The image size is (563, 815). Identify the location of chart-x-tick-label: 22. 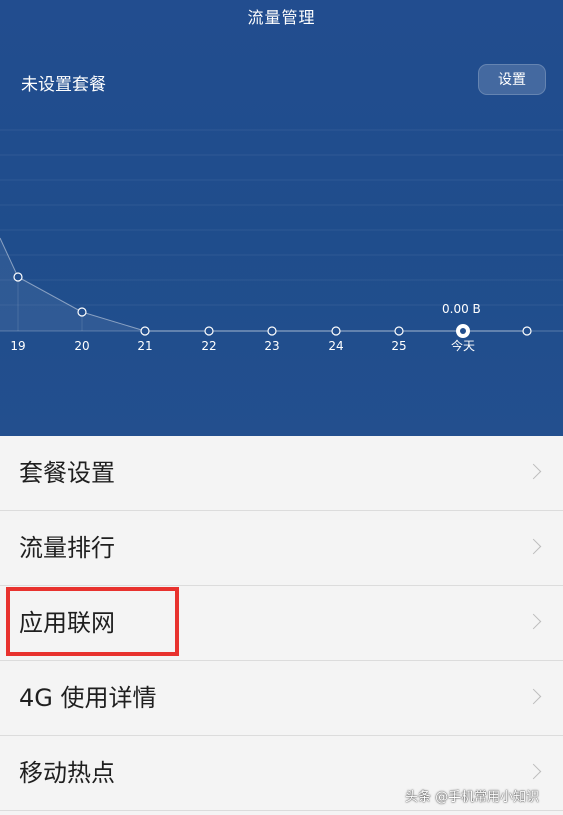
(208, 346).